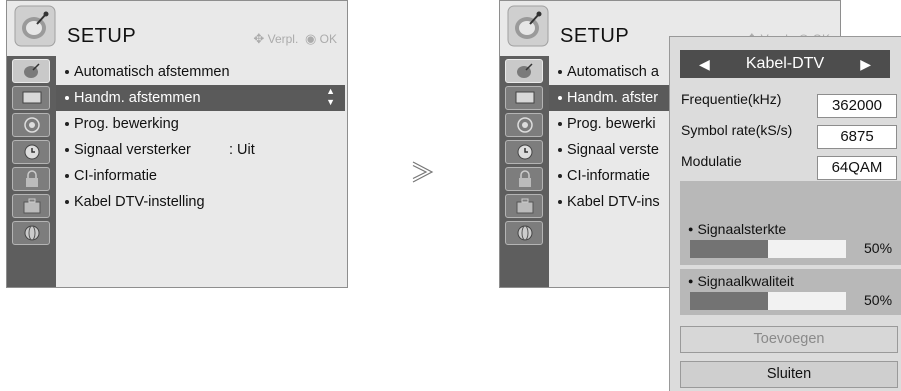 This screenshot has height=391, width=901. I want to click on signal-booster-value: : Uit, so click(242, 150).